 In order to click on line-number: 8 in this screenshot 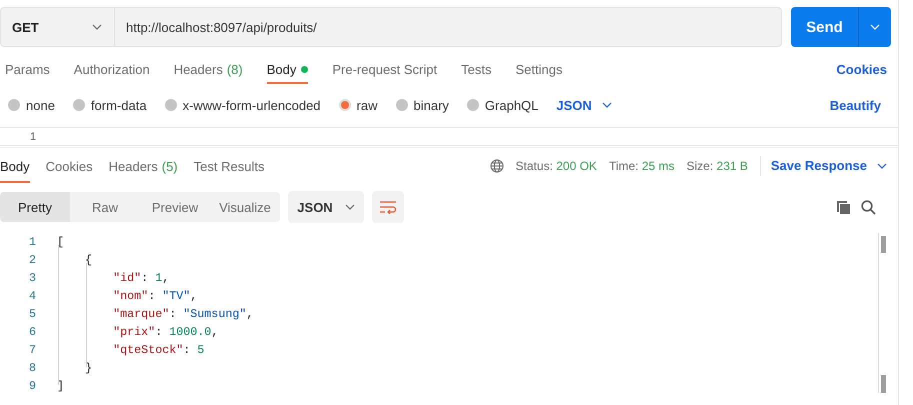, I will do `click(32, 368)`.